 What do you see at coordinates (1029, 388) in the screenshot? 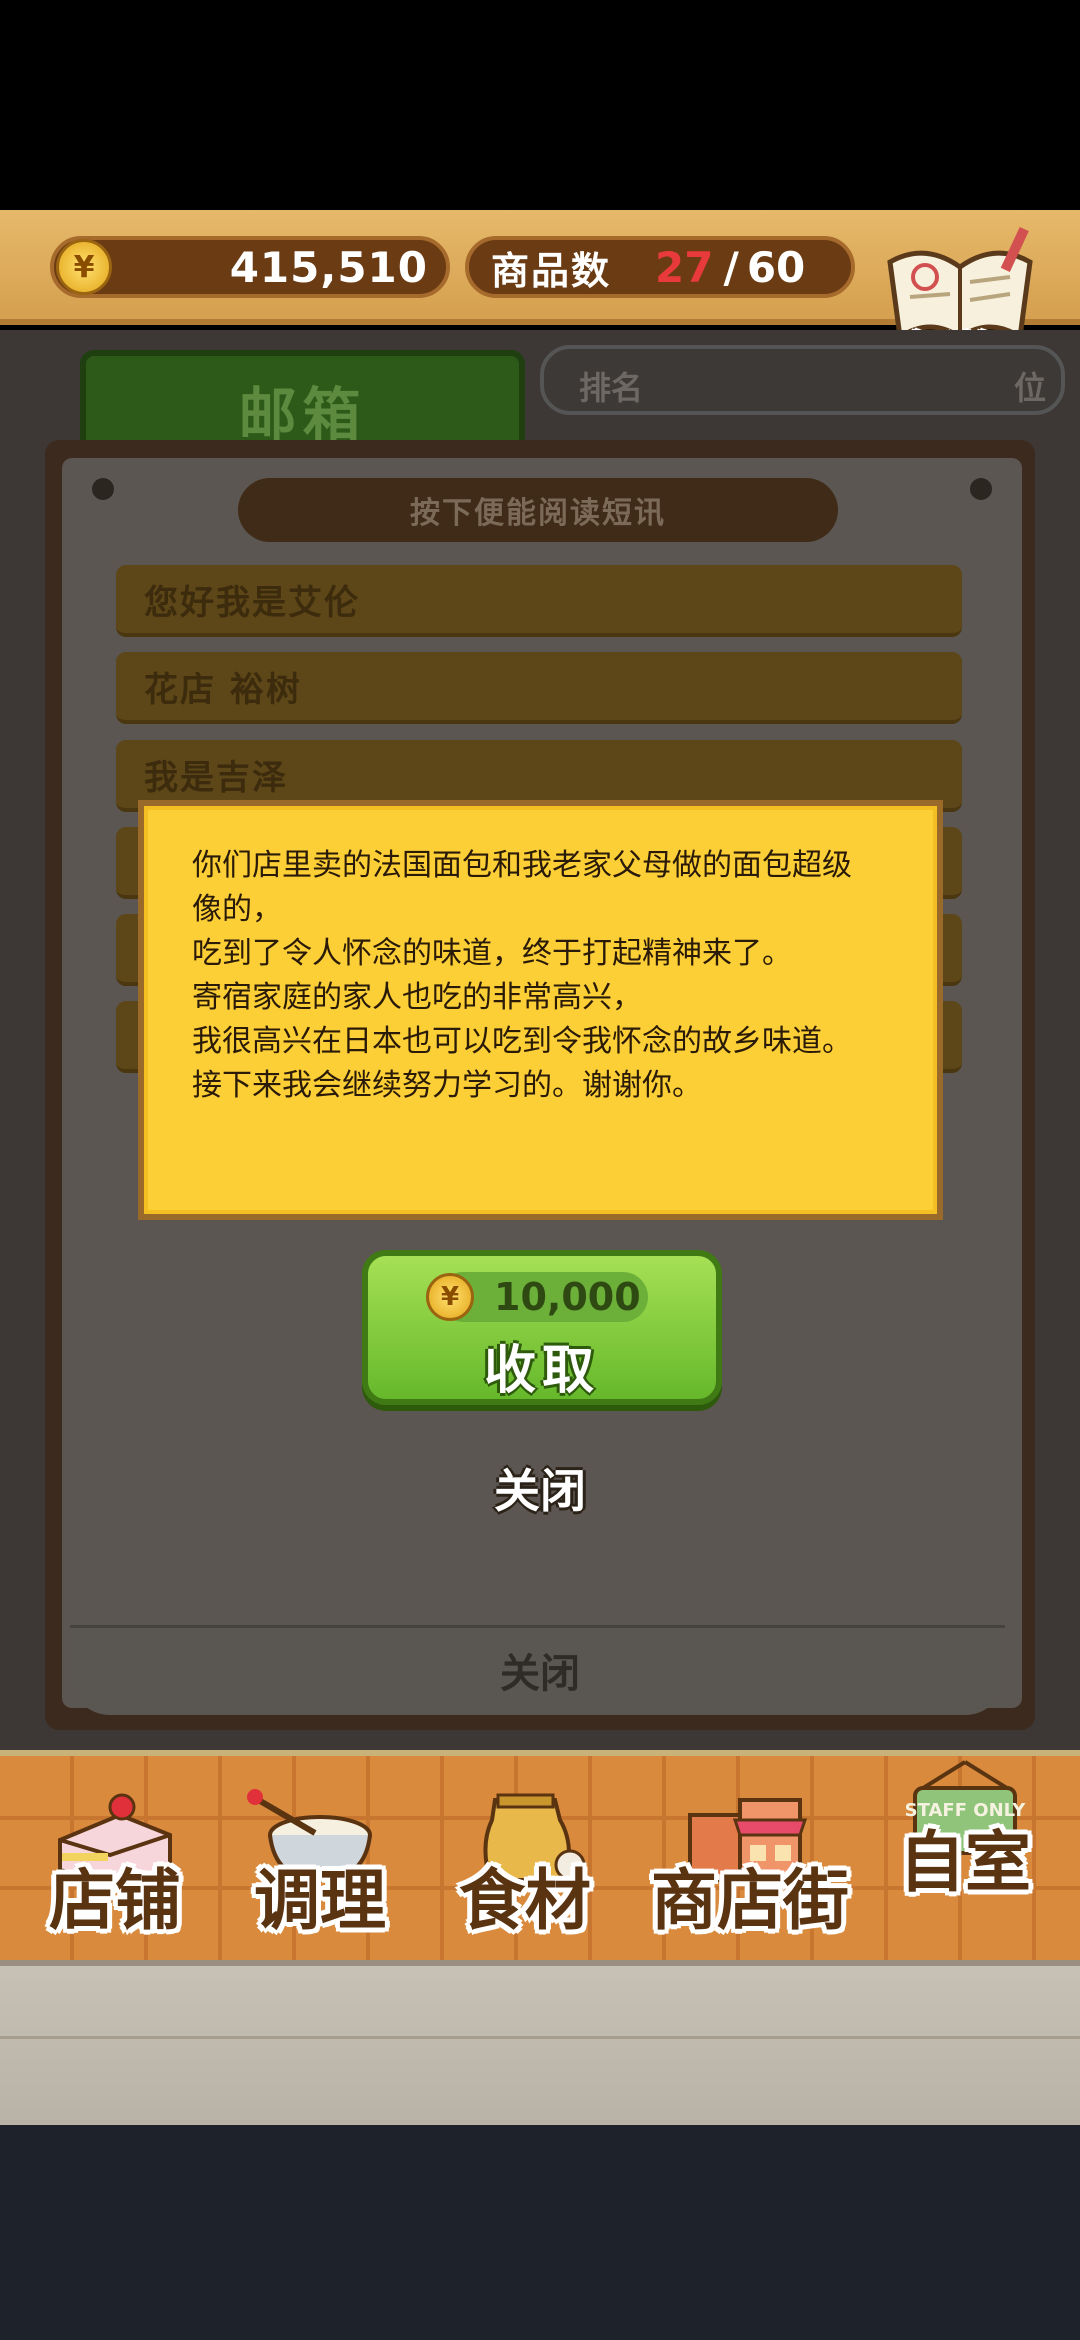
I see `rank-unit: 位` at bounding box center [1029, 388].